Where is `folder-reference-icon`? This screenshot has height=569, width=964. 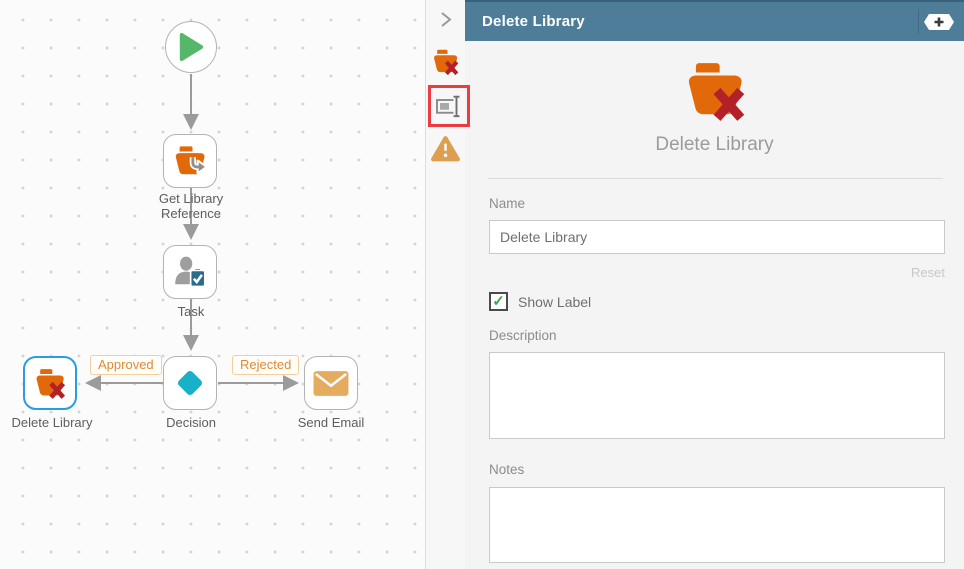 folder-reference-icon is located at coordinates (191, 160).